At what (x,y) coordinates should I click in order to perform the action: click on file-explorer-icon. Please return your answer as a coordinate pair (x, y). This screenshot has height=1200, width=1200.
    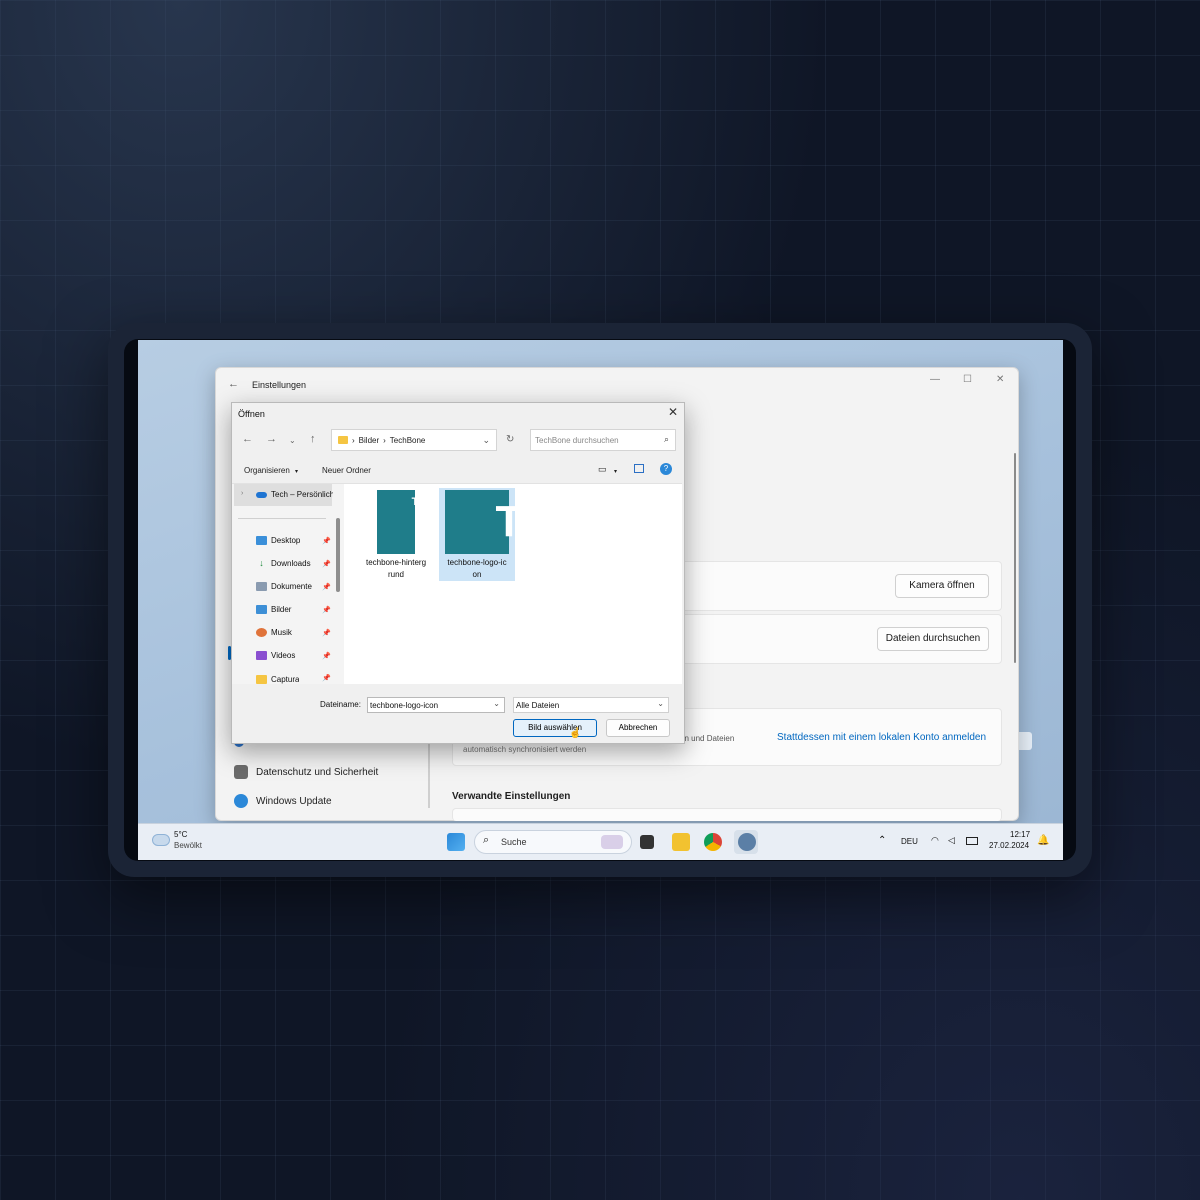
    Looking at the image, I should click on (681, 842).